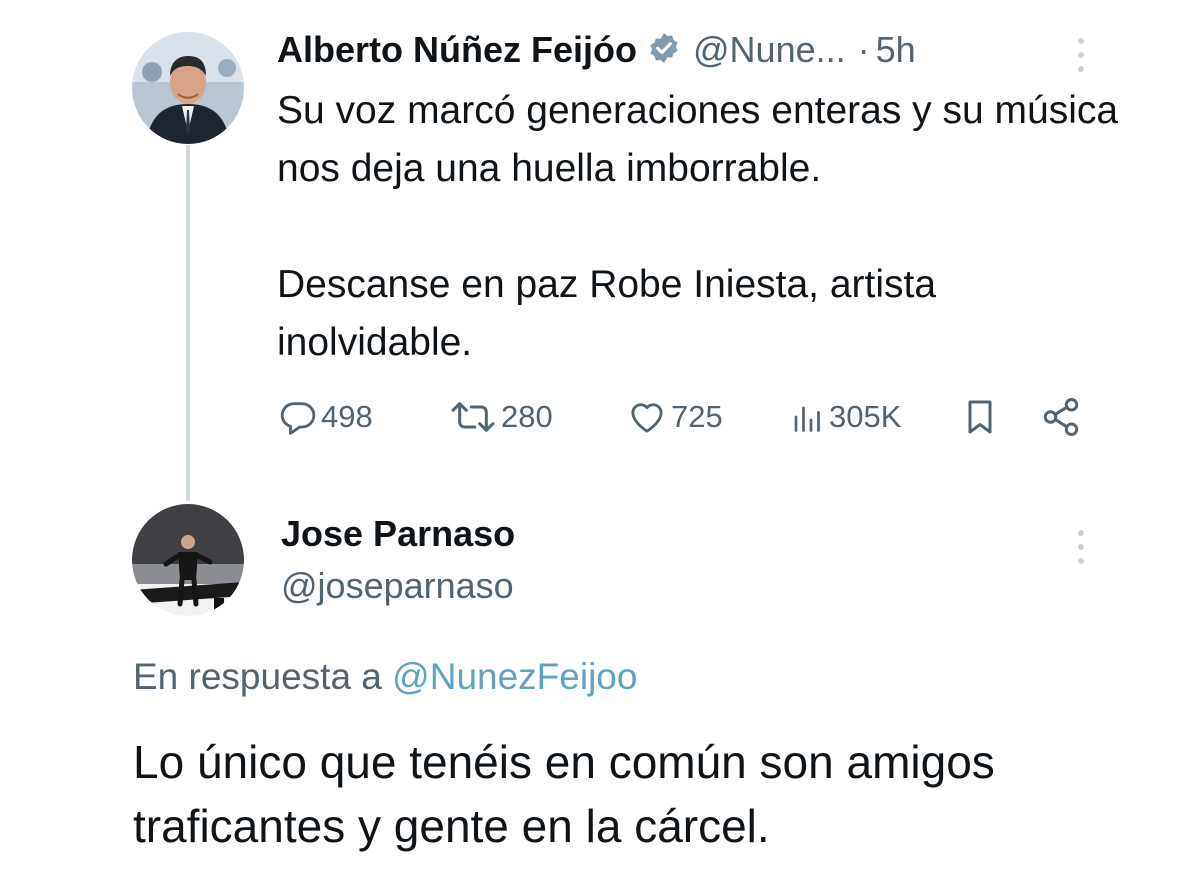 Image resolution: width=1200 pixels, height=889 pixels. I want to click on bookmark-button, so click(980, 417).